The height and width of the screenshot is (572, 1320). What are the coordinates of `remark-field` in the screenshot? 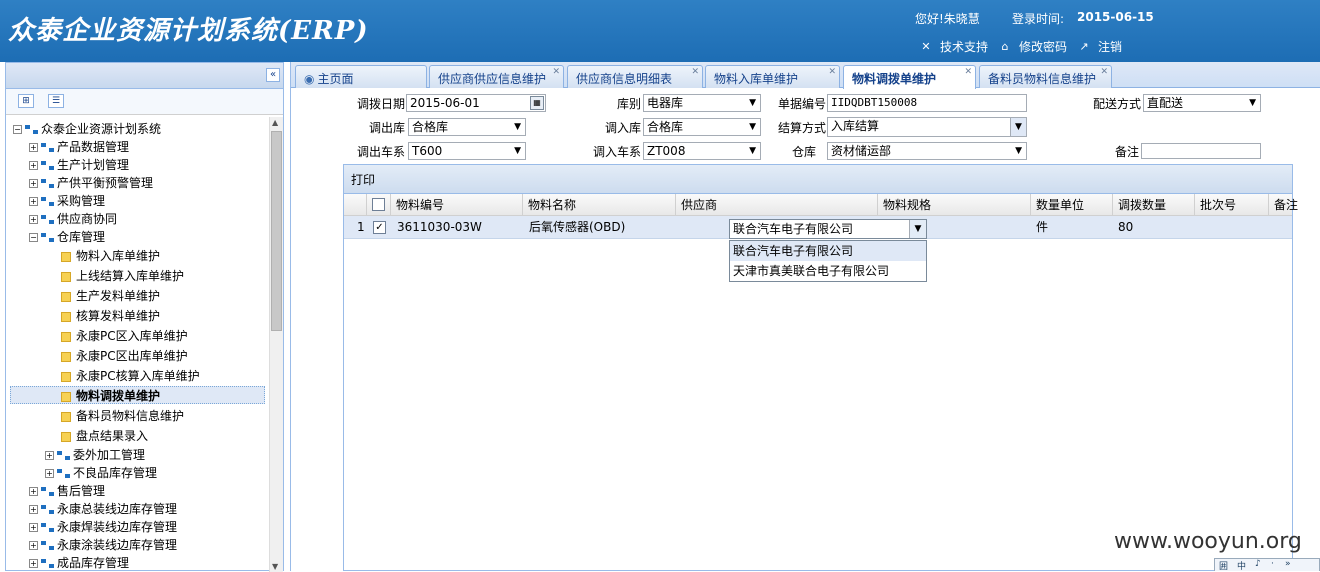 It's located at (1201, 151).